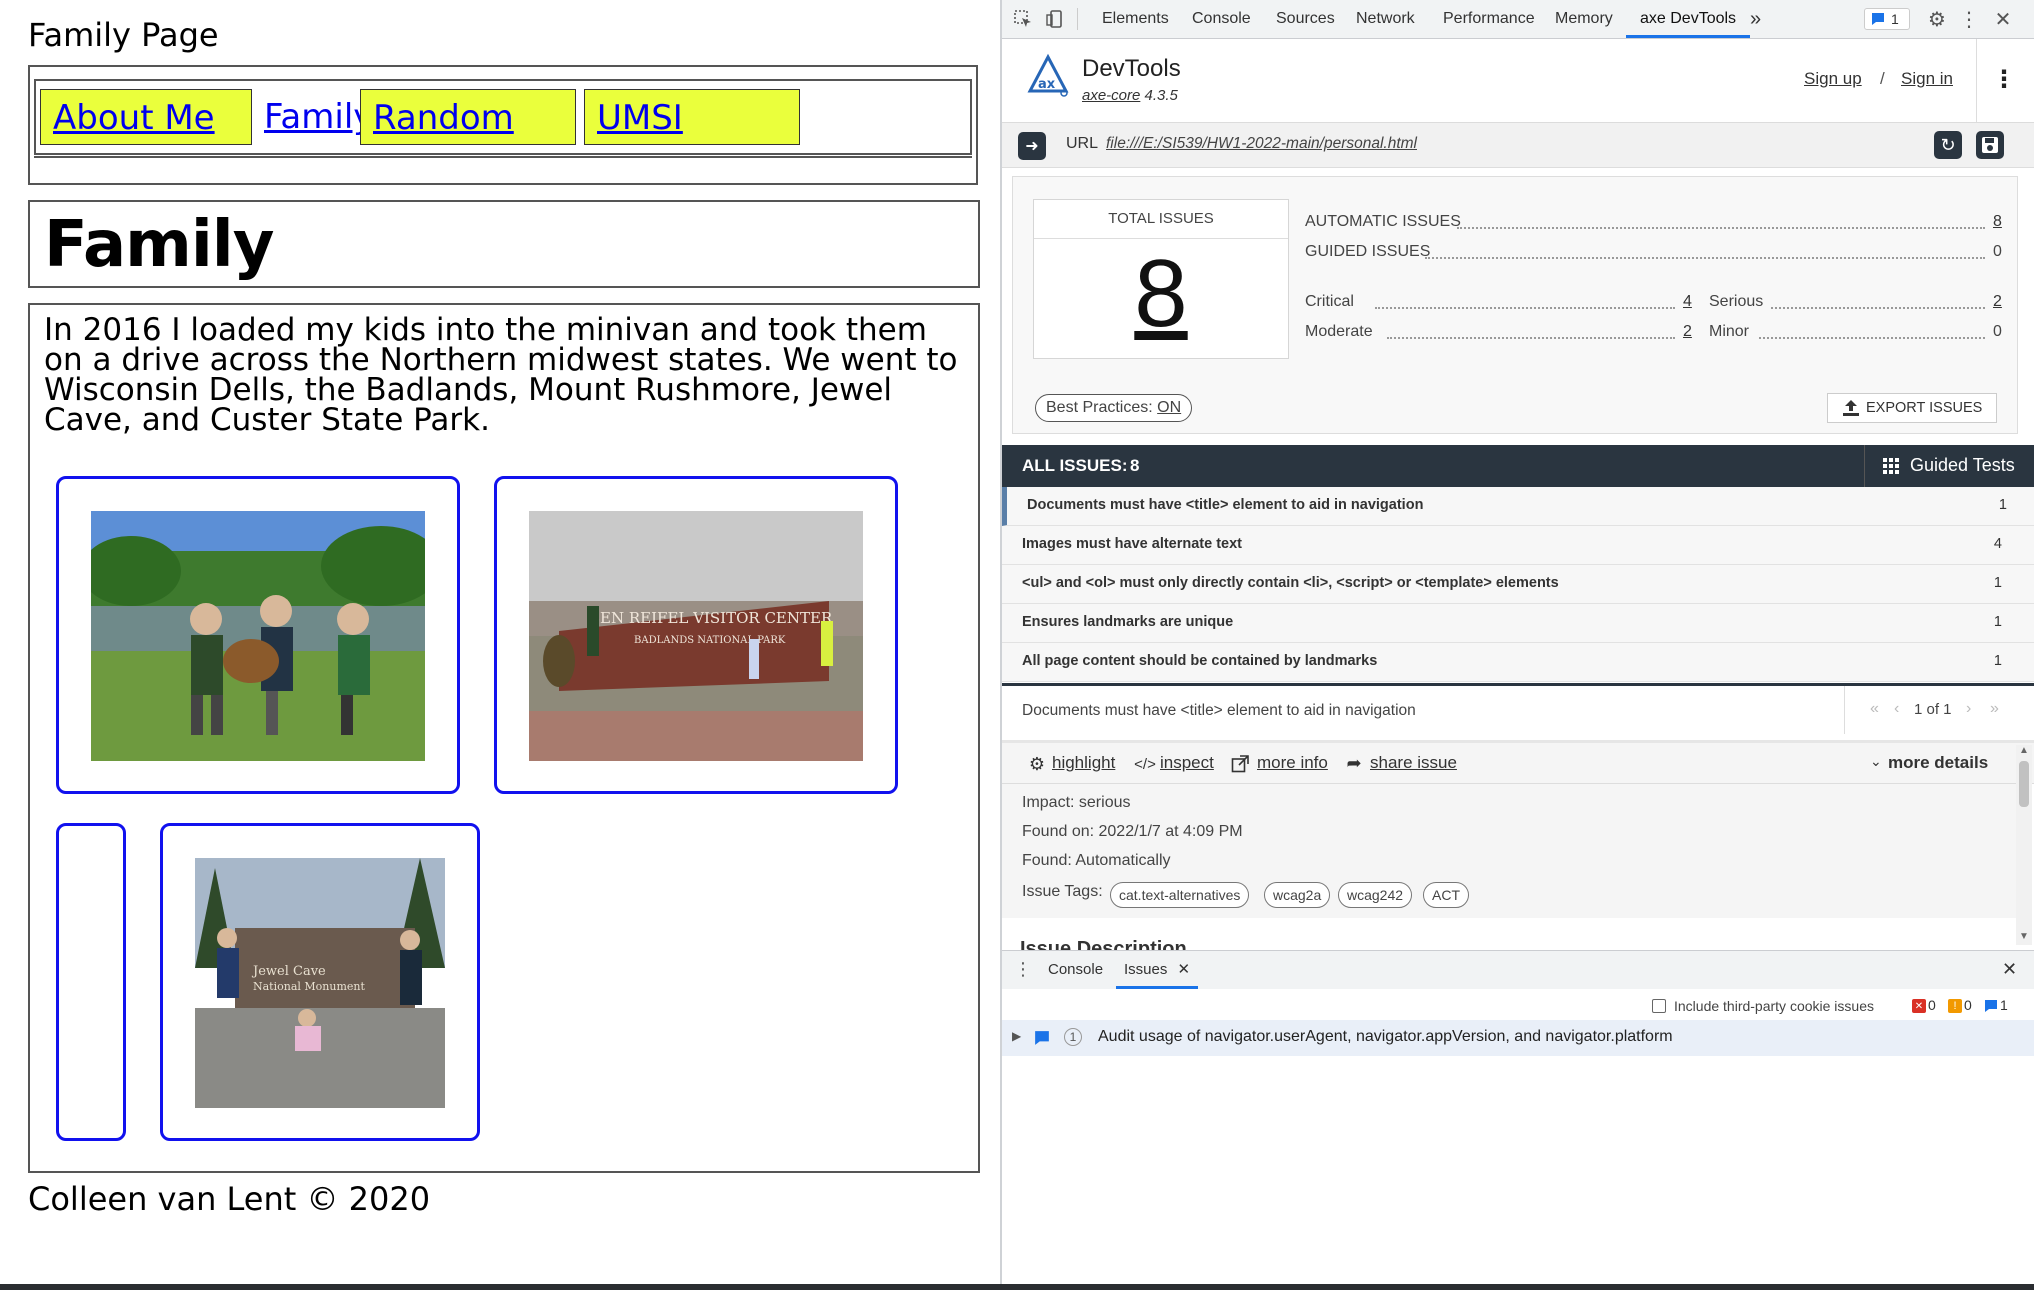 Image resolution: width=2034 pixels, height=1290 pixels. What do you see at coordinates (1955, 1006) in the screenshot?
I see `warning-icon: !` at bounding box center [1955, 1006].